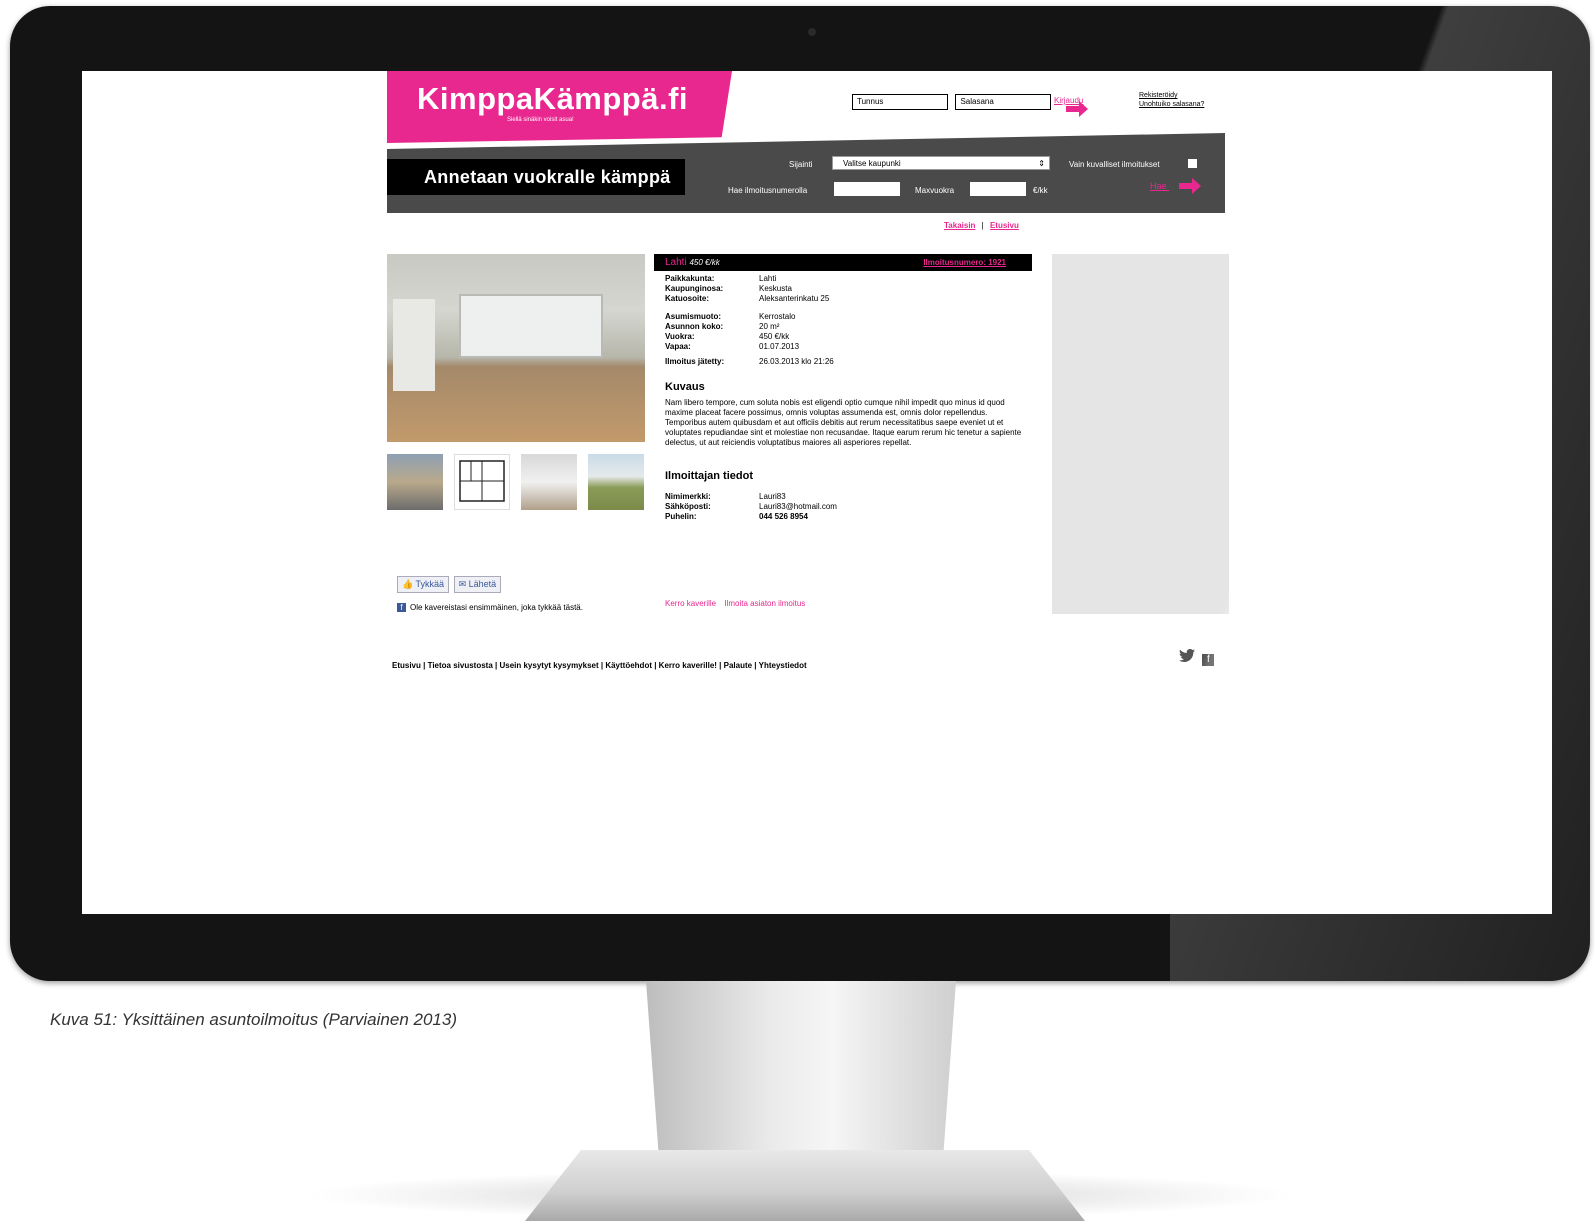 Image resolution: width=1595 pixels, height=1221 pixels. Describe the element at coordinates (704, 262) in the screenshot. I see `listing-price: 450 €/kk` at that location.